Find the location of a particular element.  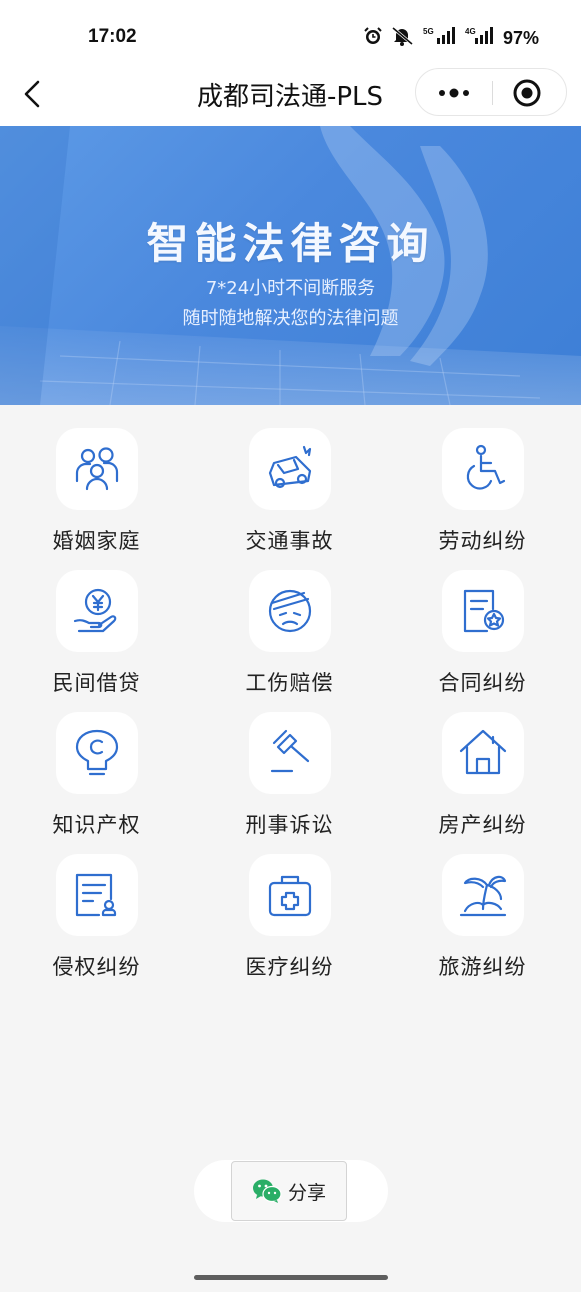

category-contract-dispute: 合同纠纷 is located at coordinates (482, 633).